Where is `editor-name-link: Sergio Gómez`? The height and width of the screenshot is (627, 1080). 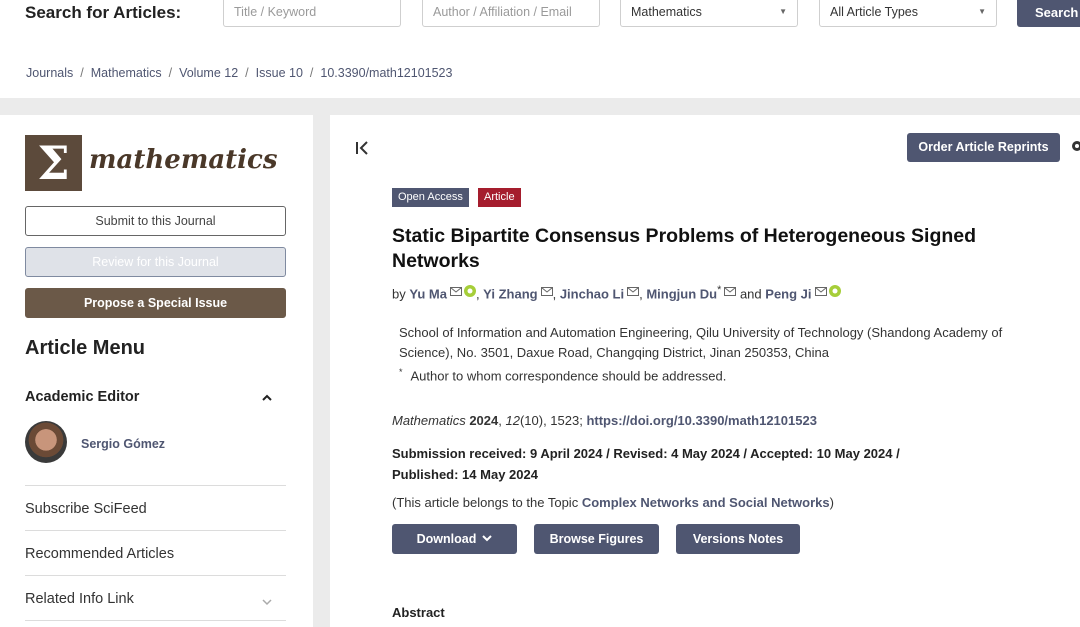 editor-name-link: Sergio Gómez is located at coordinates (123, 444).